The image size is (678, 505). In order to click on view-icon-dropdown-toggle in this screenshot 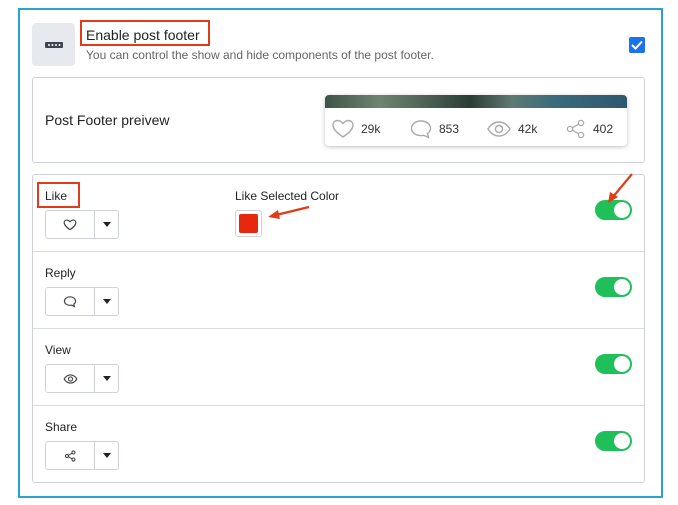, I will do `click(106, 378)`.